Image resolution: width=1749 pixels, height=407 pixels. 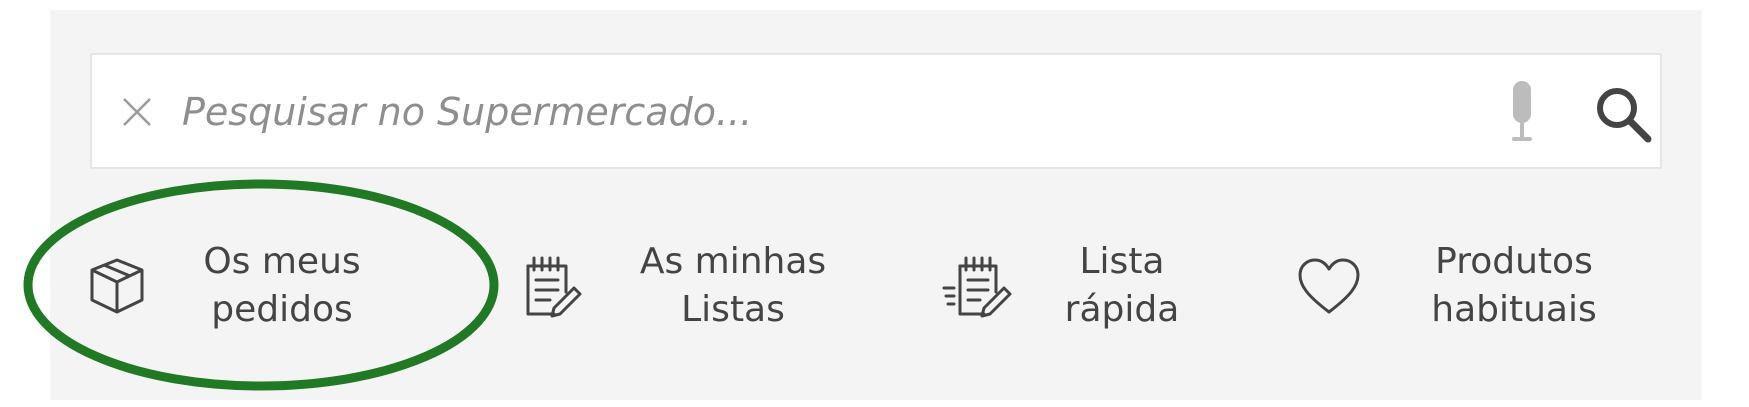 I want to click on shortcut-label: Produtos habituais, so click(x=1514, y=285).